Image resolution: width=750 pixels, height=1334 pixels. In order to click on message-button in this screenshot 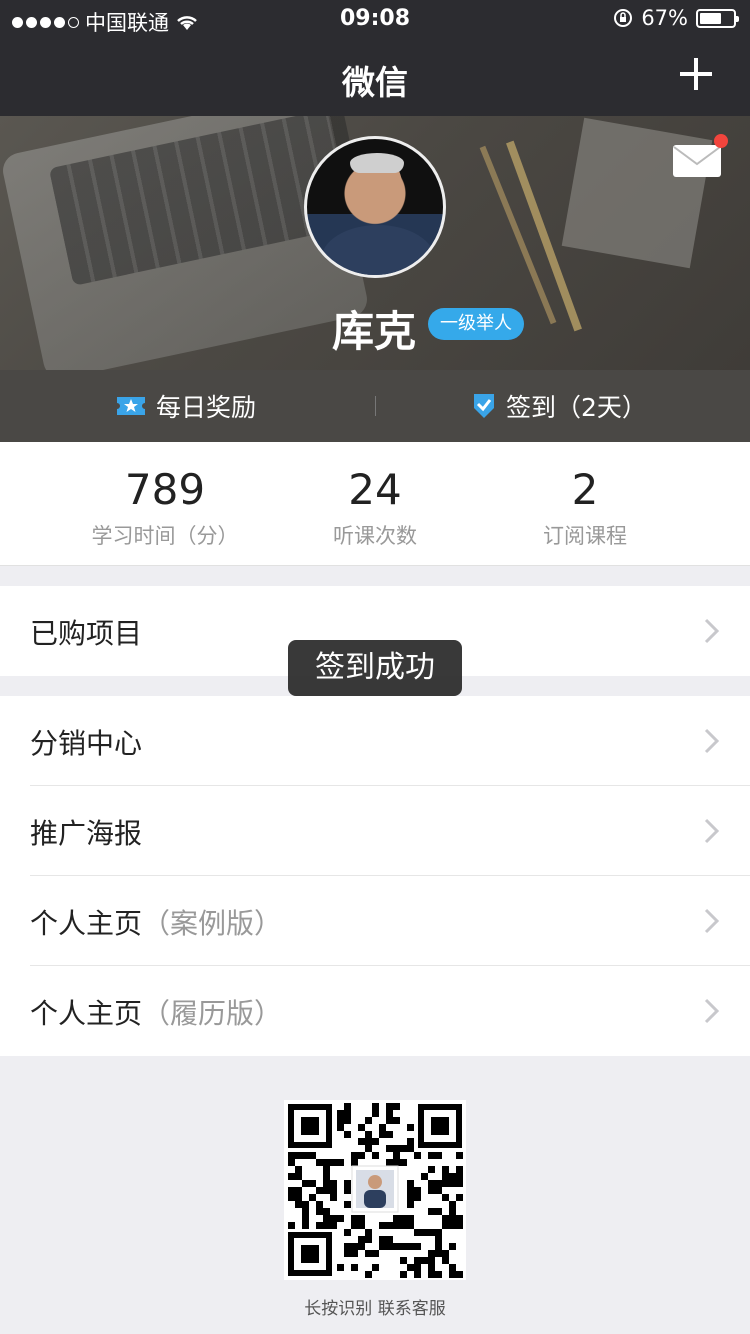, I will do `click(700, 156)`.